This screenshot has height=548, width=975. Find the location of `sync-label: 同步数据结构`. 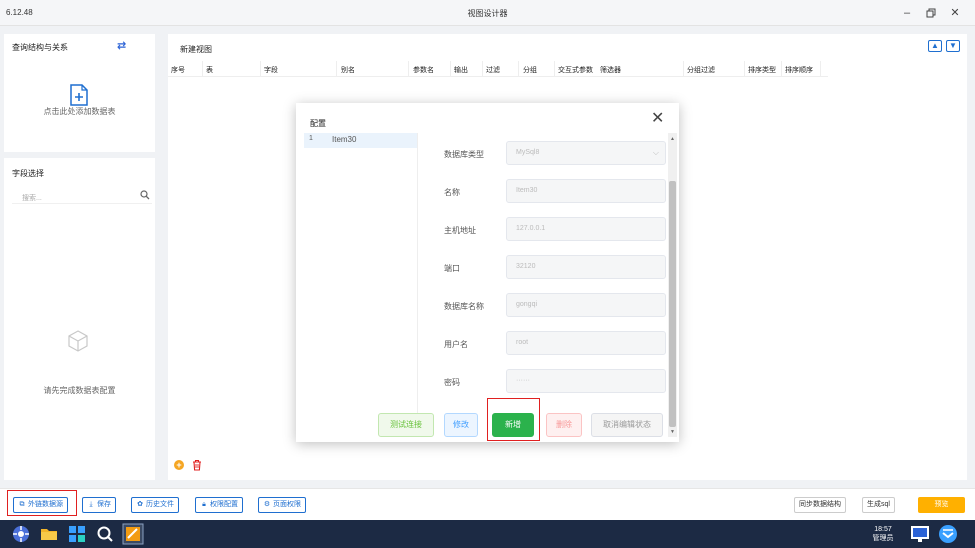

sync-label: 同步数据结构 is located at coordinates (820, 504).